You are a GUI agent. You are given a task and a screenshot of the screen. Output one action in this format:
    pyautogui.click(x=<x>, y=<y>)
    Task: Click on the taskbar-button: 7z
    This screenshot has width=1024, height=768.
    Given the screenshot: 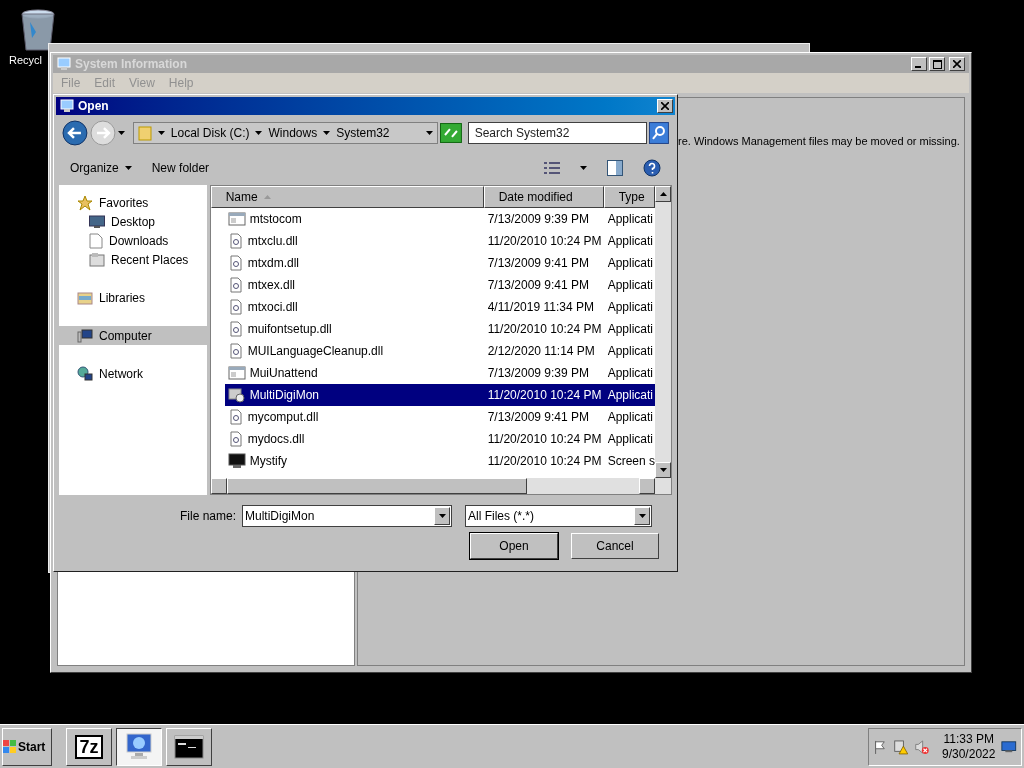 What is the action you would take?
    pyautogui.click(x=89, y=746)
    